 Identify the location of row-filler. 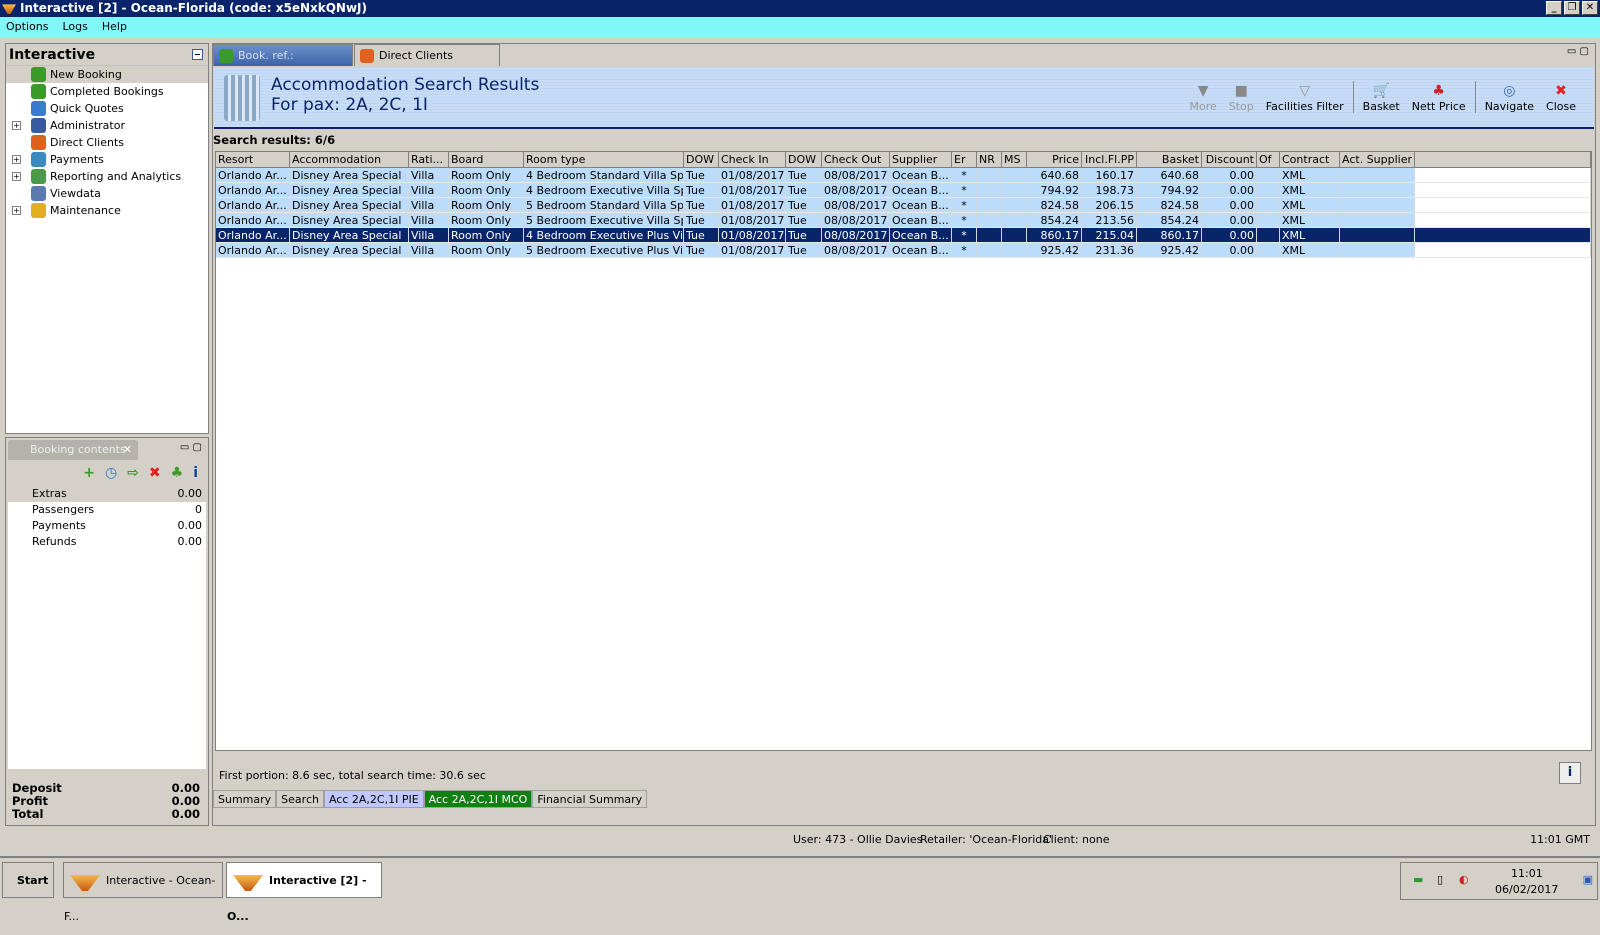
(1503, 190).